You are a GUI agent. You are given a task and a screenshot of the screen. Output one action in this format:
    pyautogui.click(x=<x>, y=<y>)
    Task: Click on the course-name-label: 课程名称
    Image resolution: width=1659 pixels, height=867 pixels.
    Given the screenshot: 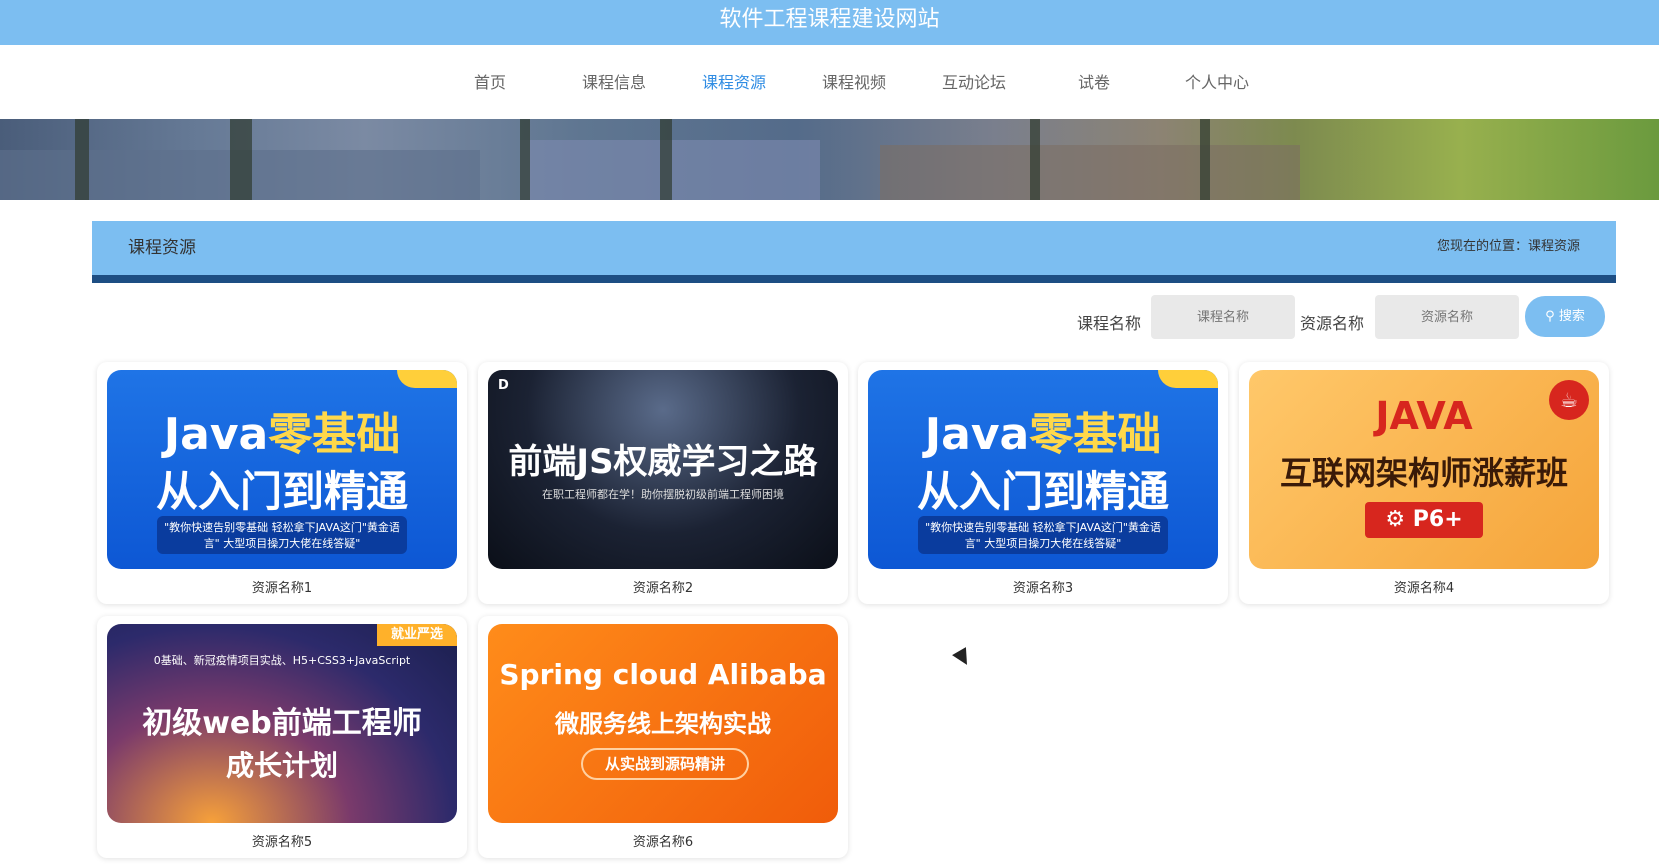 What is the action you would take?
    pyautogui.click(x=1109, y=323)
    